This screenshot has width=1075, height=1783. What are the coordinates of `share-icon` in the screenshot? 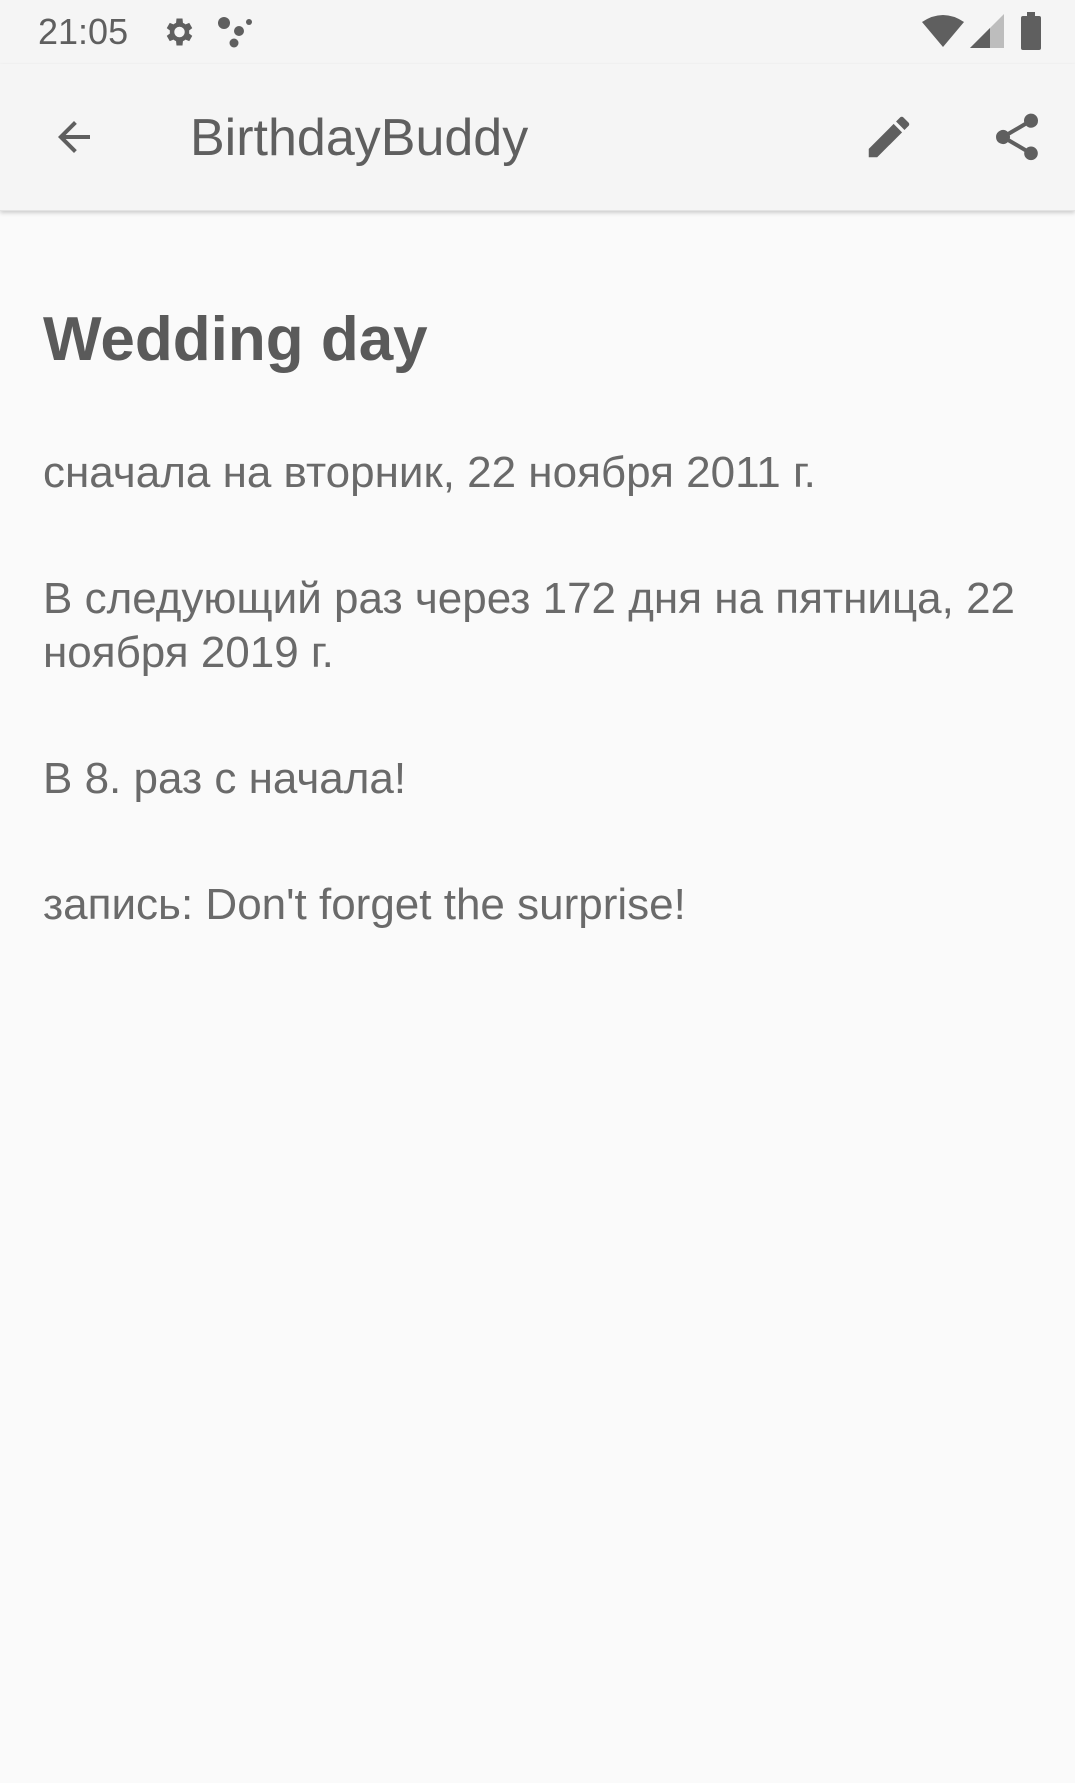 It's located at (1017, 137).